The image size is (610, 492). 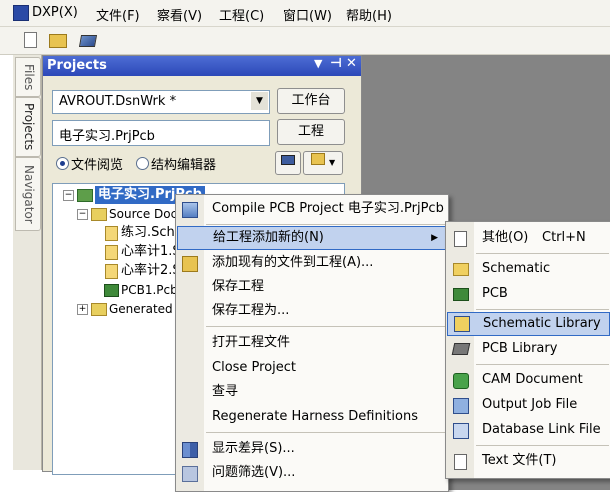 I want to click on radio-file-view-label: 文件阅览, so click(x=97, y=165).